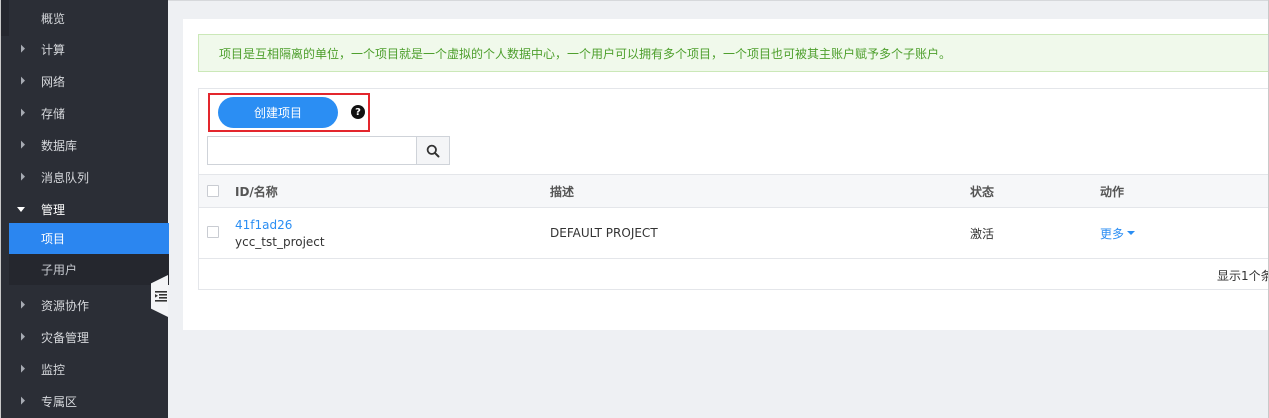  What do you see at coordinates (53, 239) in the screenshot?
I see `sidebar-subitem-label: 项目` at bounding box center [53, 239].